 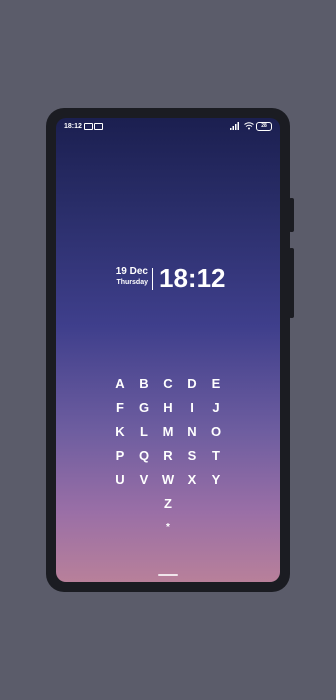 What do you see at coordinates (144, 384) in the screenshot?
I see `key-b: B` at bounding box center [144, 384].